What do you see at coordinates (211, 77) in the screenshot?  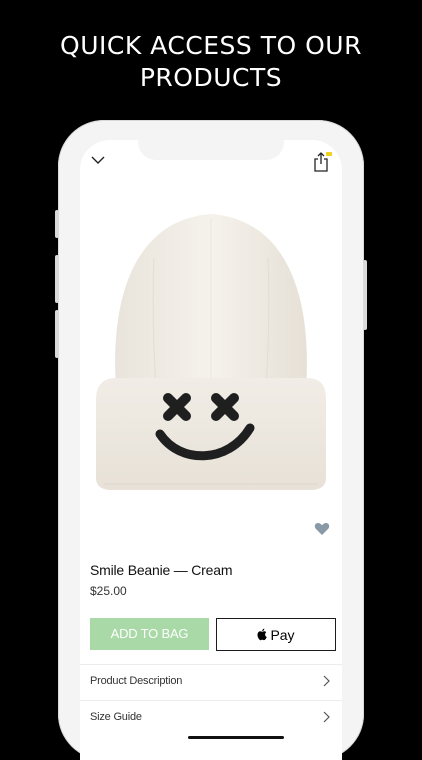 I see `promo-headline-line-2: PRODUCTS` at bounding box center [211, 77].